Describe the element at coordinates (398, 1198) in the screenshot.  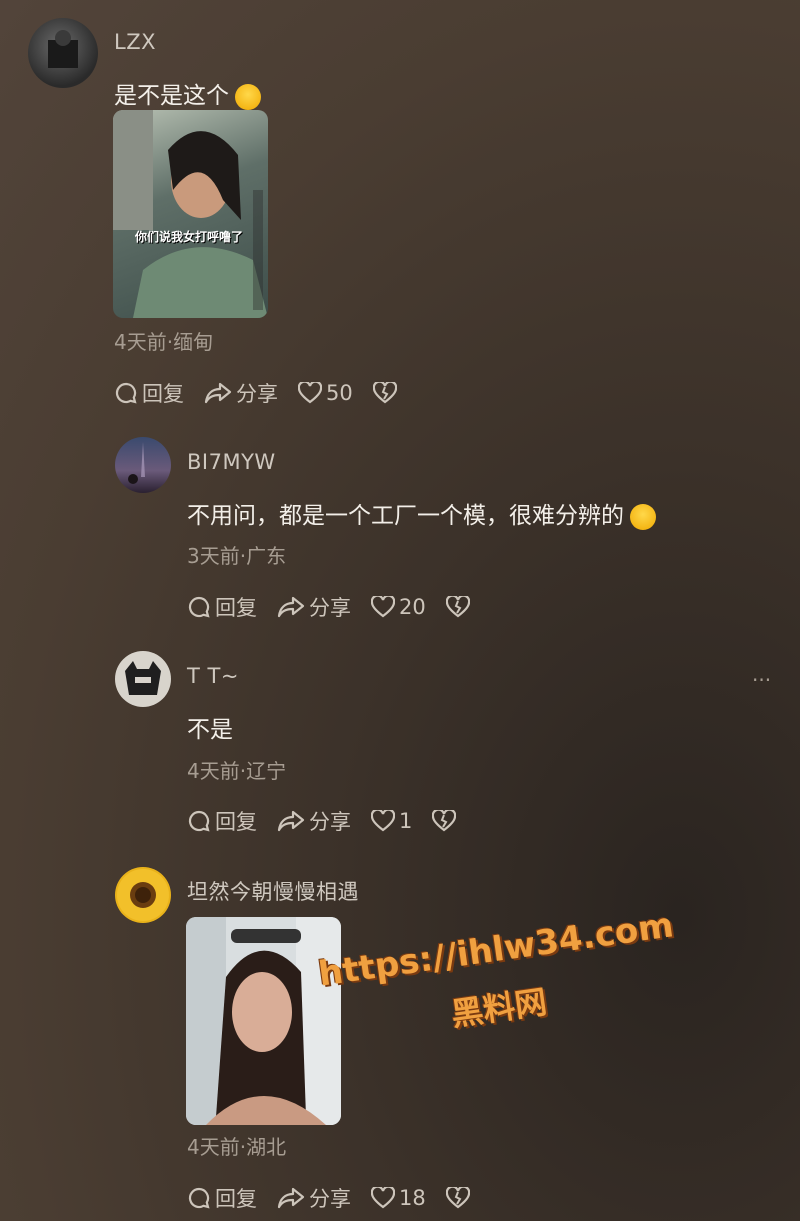
I see `like-button: 18` at that location.